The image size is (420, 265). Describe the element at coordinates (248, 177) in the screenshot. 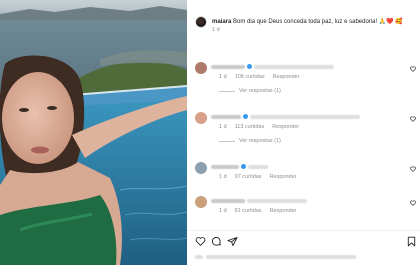

I see `comment-likes: 97 curtidas` at that location.